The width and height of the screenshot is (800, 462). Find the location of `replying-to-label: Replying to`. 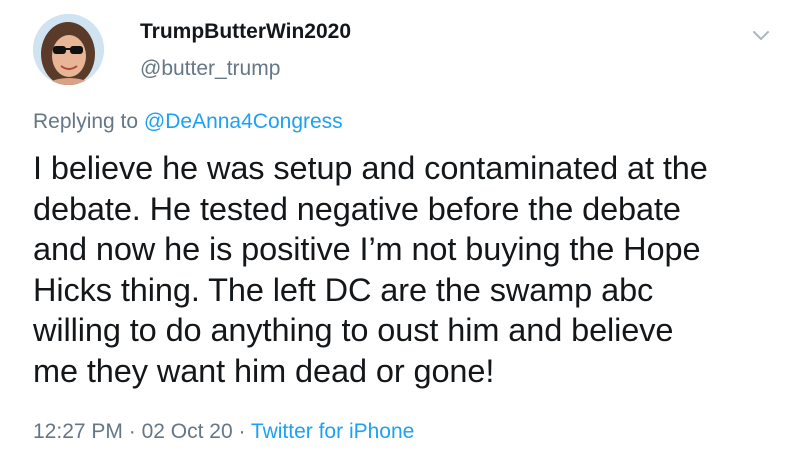

replying-to-label: Replying to is located at coordinates (88, 121).